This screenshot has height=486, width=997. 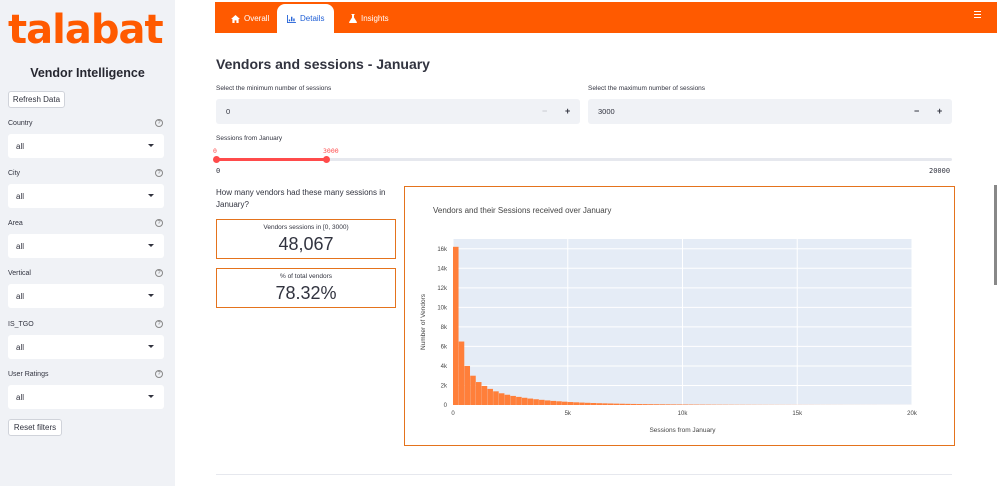 I want to click on refresh-data-button: Refresh Data, so click(x=36, y=99).